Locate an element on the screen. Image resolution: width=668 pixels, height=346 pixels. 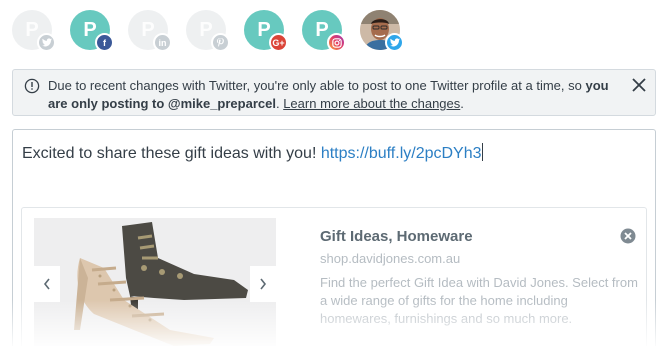
linkedin-icon: in is located at coordinates (162, 42).